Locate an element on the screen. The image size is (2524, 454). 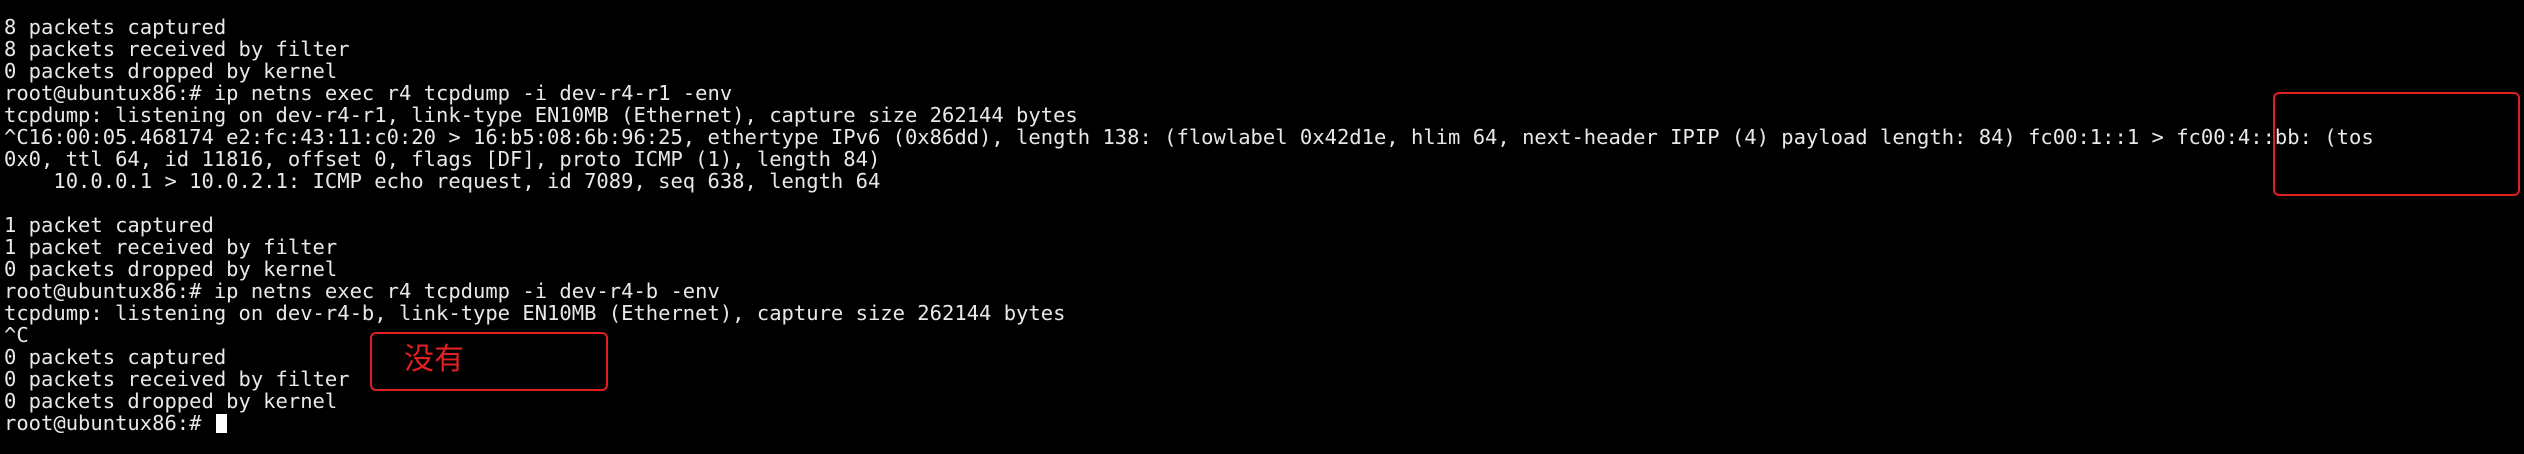
terminal-line: 1 packet captured is located at coordinates (109, 225).